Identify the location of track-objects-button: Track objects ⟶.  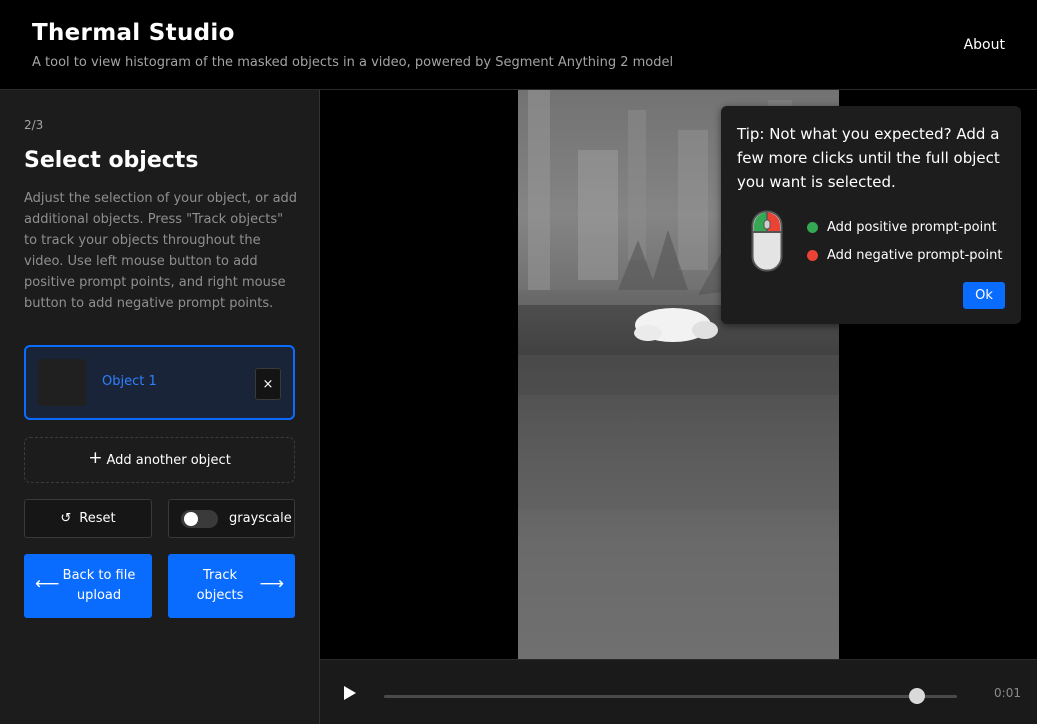
(231, 586).